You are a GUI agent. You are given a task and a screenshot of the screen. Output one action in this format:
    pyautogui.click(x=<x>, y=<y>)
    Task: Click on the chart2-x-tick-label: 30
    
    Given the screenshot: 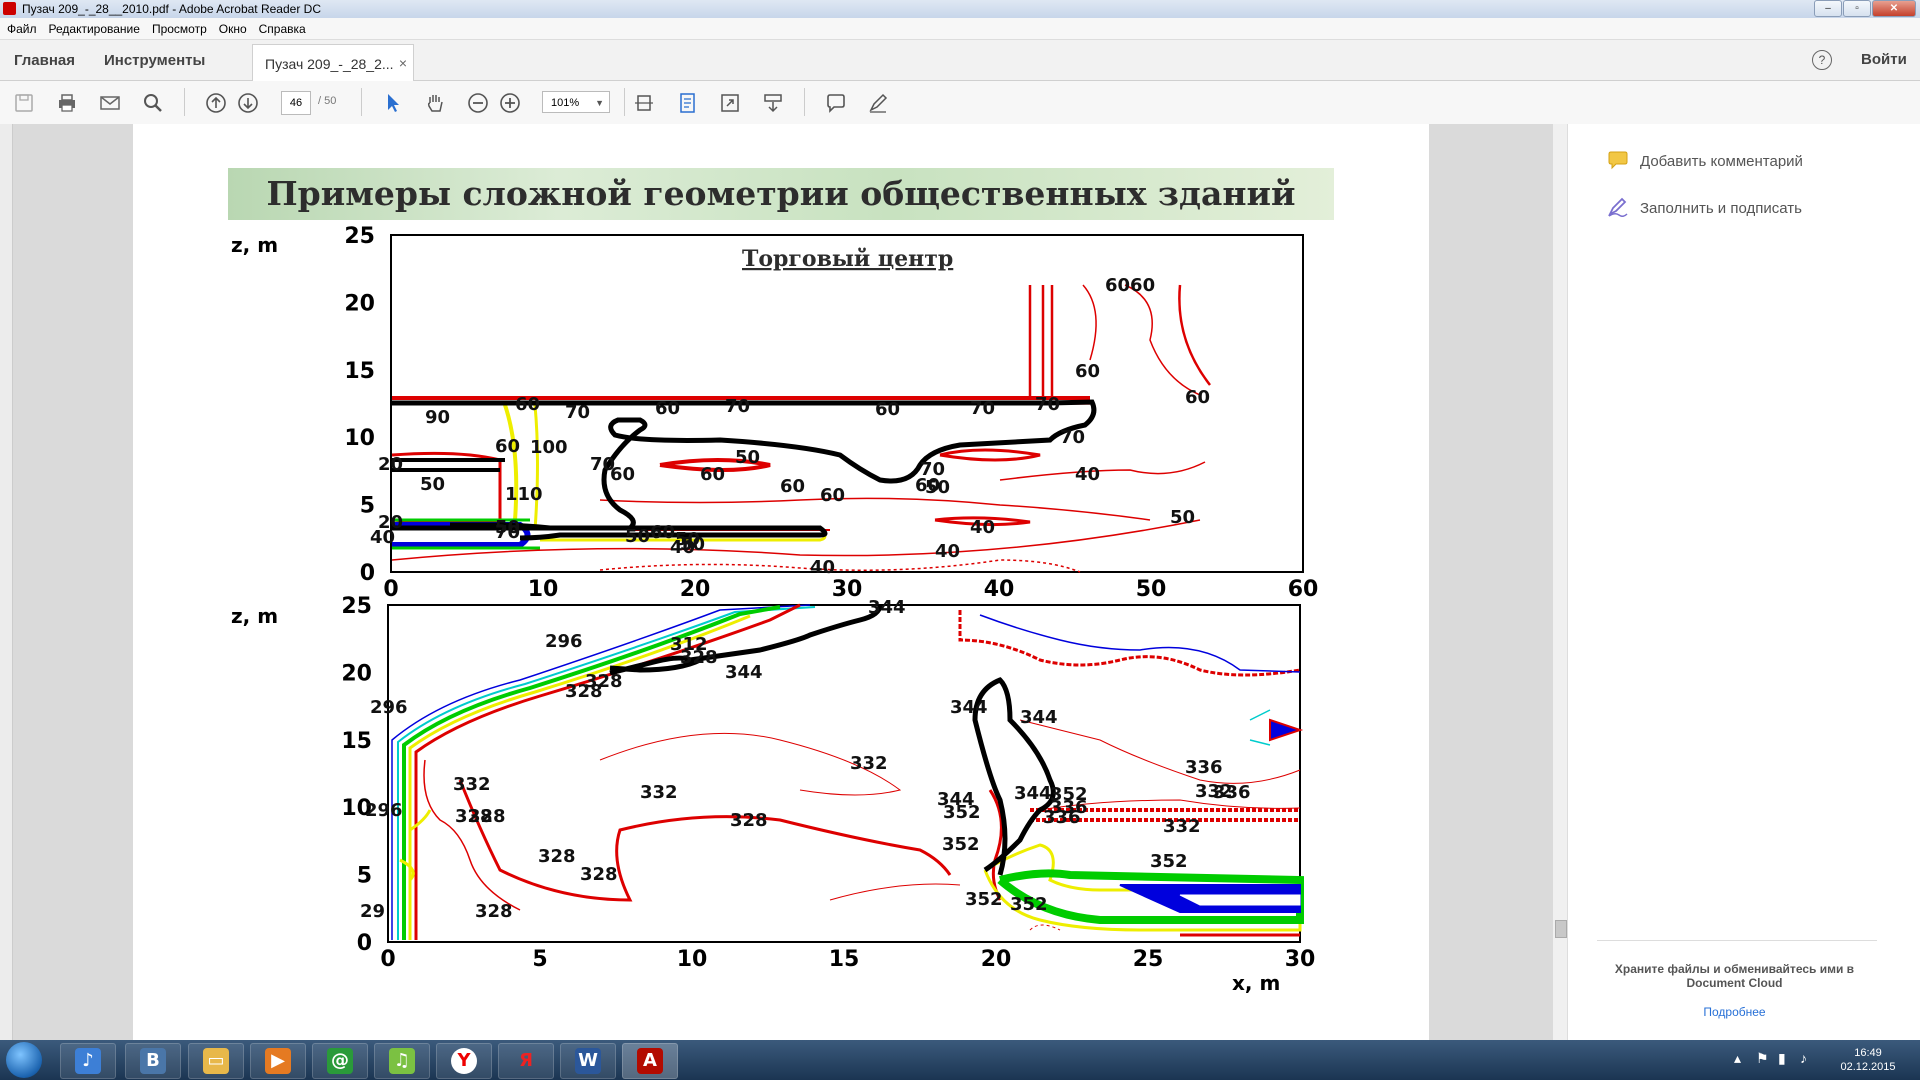 What is the action you would take?
    pyautogui.click(x=1300, y=959)
    